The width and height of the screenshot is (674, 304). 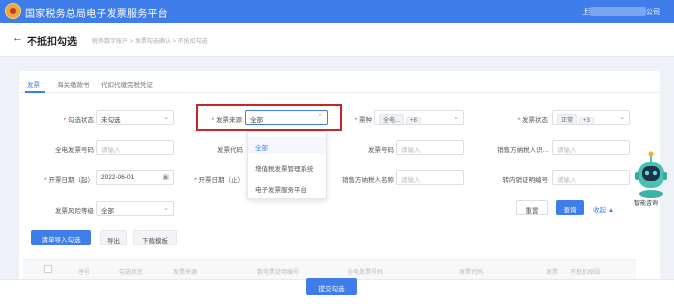 I want to click on tax-logo-icon, so click(x=13, y=11).